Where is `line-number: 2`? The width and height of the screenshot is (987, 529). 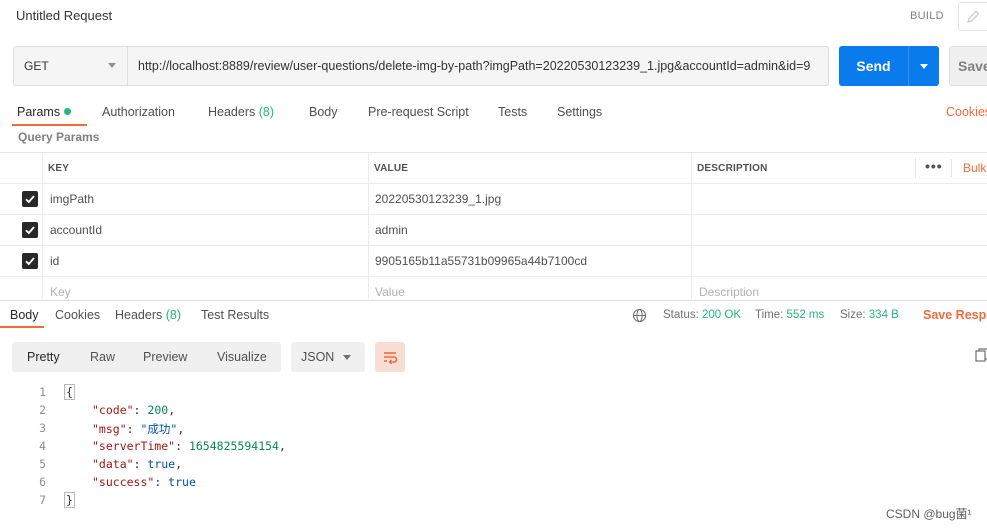 line-number: 2 is located at coordinates (42, 410).